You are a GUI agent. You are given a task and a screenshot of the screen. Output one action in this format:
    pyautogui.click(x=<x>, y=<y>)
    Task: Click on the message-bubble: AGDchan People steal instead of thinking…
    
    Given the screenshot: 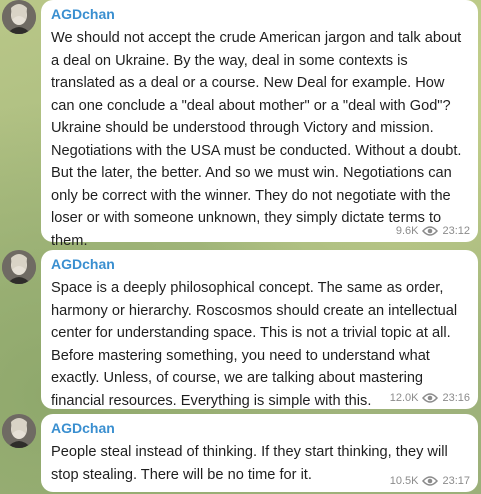 What is the action you would take?
    pyautogui.click(x=259, y=453)
    